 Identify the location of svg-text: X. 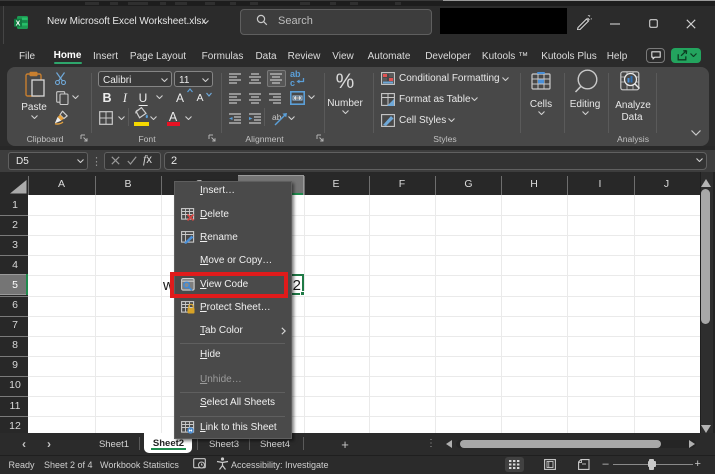
(18, 23).